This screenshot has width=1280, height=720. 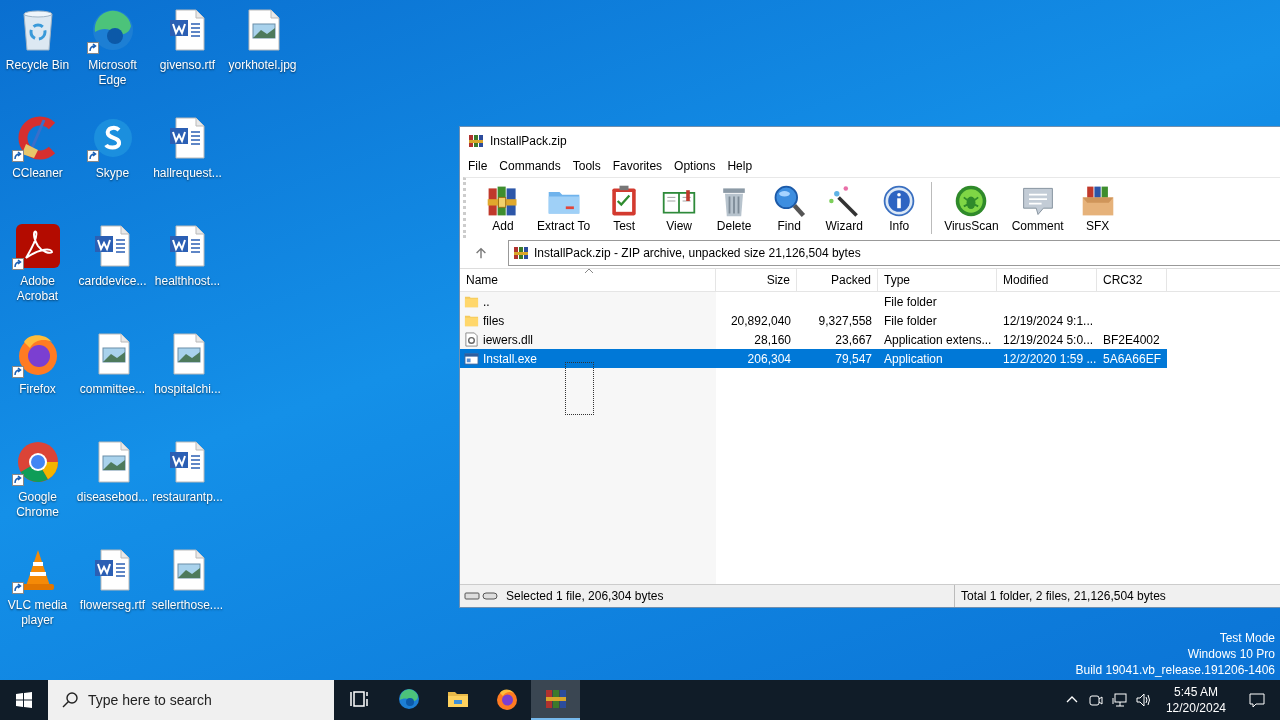 What do you see at coordinates (971, 208) in the screenshot?
I see `toolbar-button: VirusScan` at bounding box center [971, 208].